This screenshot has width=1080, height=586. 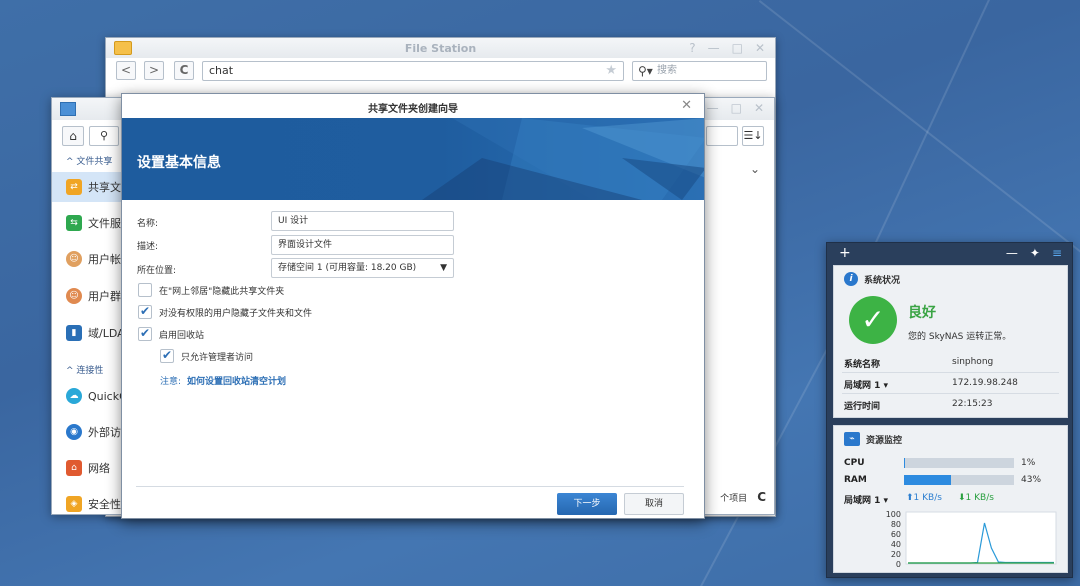 What do you see at coordinates (84, 369) in the screenshot?
I see `section-connectivity: ^ 连接性` at bounding box center [84, 369].